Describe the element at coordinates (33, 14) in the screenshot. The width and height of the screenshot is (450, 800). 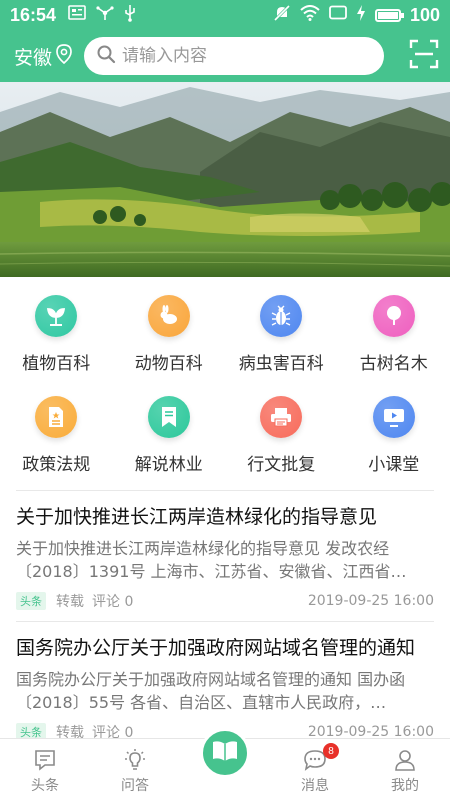
I see `status-time: 16:54` at that location.